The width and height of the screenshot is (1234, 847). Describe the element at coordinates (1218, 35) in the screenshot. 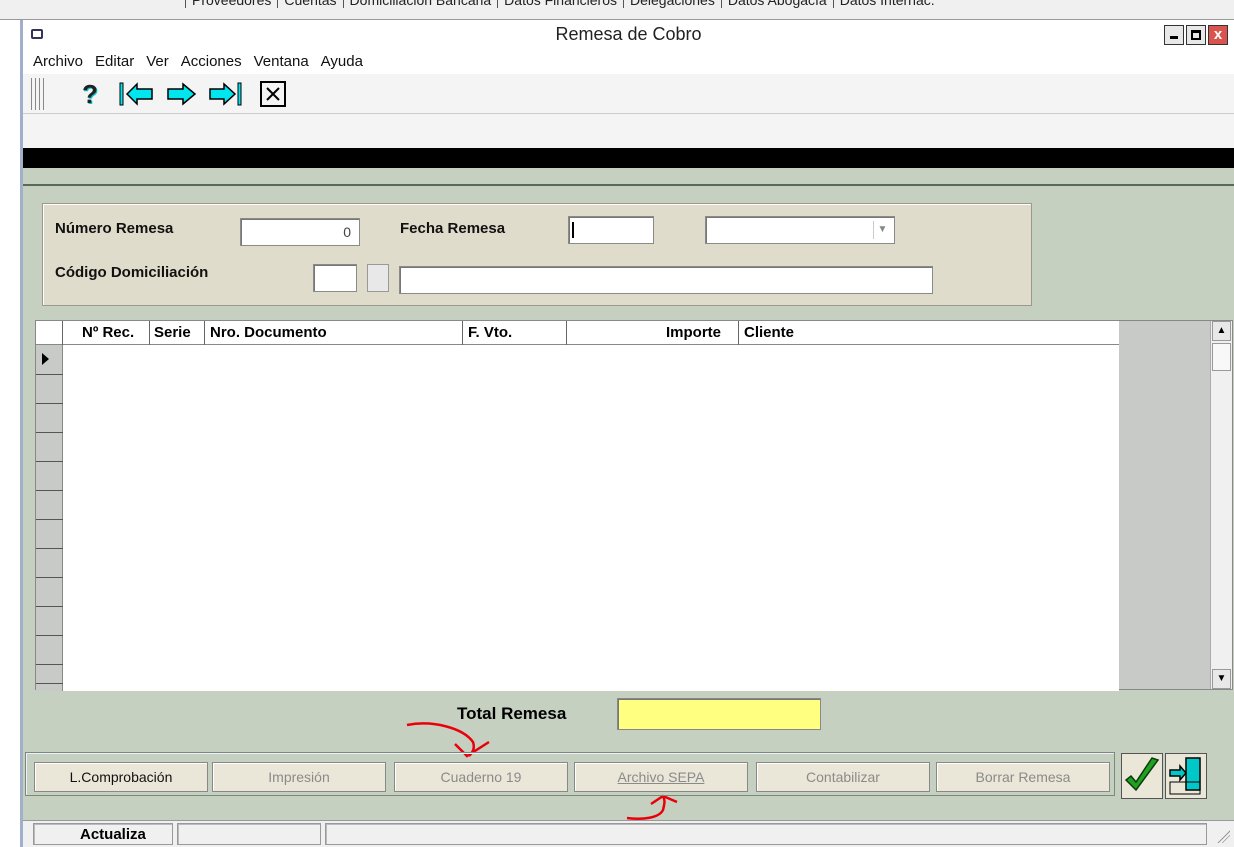

I see `close-button: x` at that location.